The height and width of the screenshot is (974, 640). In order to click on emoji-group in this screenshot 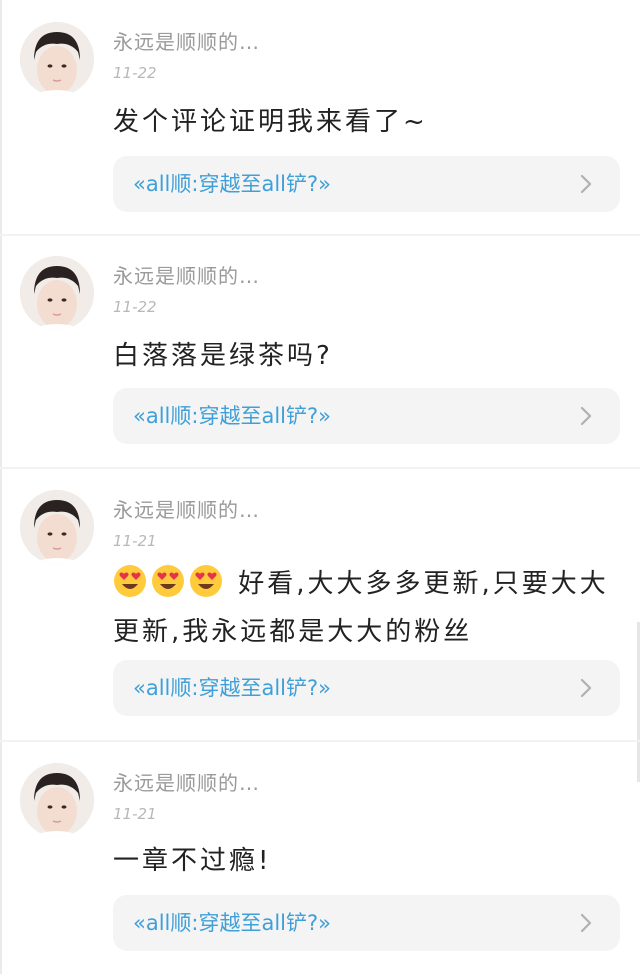, I will do `click(175, 582)`.